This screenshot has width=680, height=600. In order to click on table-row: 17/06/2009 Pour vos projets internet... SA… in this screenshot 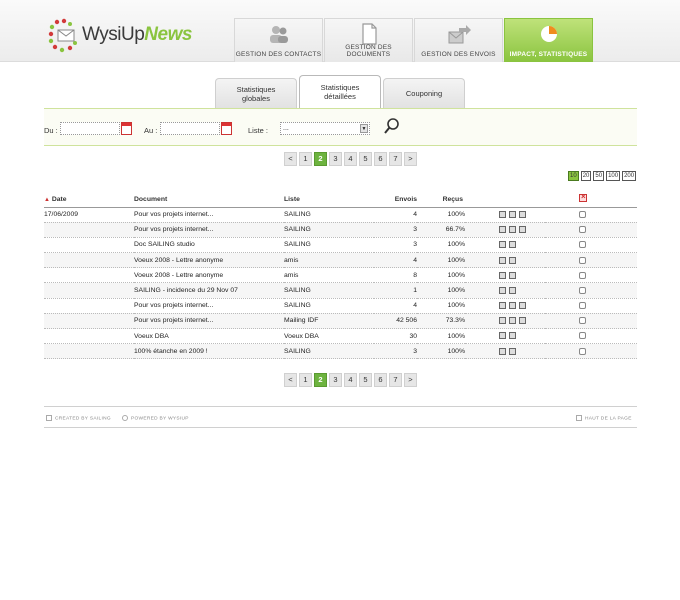, I will do `click(340, 215)`.